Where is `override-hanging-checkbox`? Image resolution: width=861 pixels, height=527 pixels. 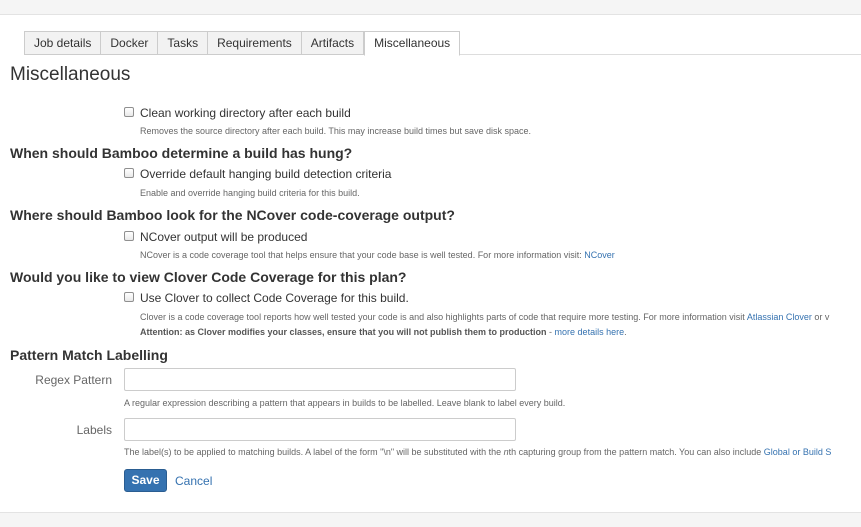 override-hanging-checkbox is located at coordinates (129, 173).